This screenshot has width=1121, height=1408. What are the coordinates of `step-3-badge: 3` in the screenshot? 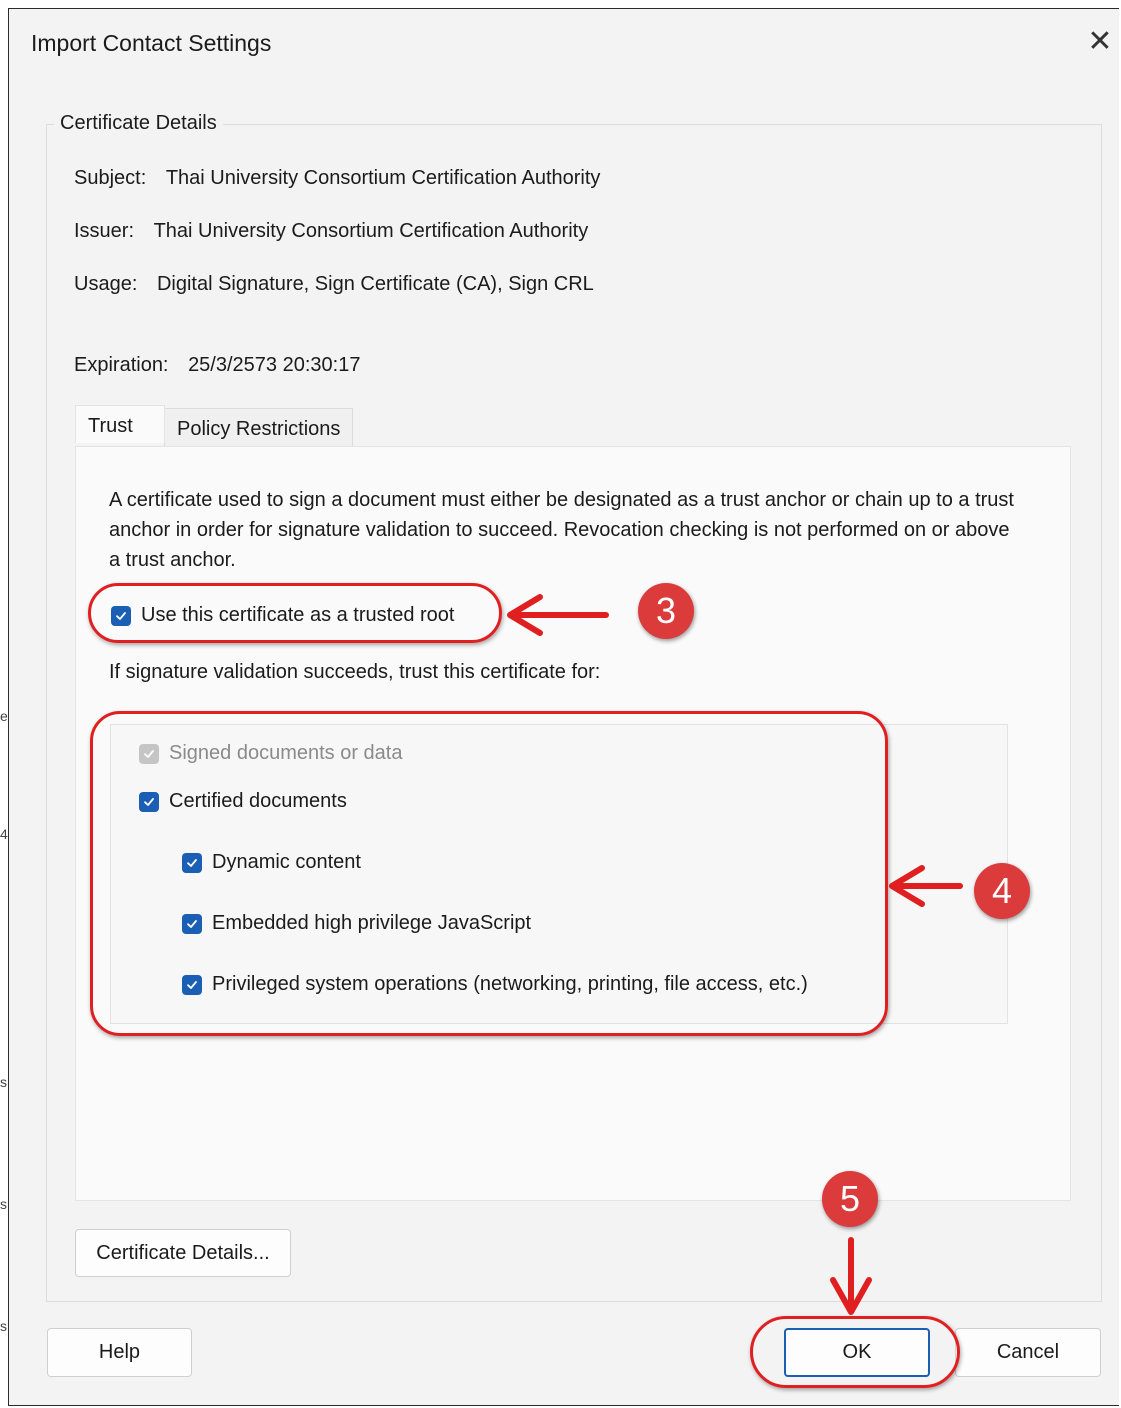 It's located at (666, 611).